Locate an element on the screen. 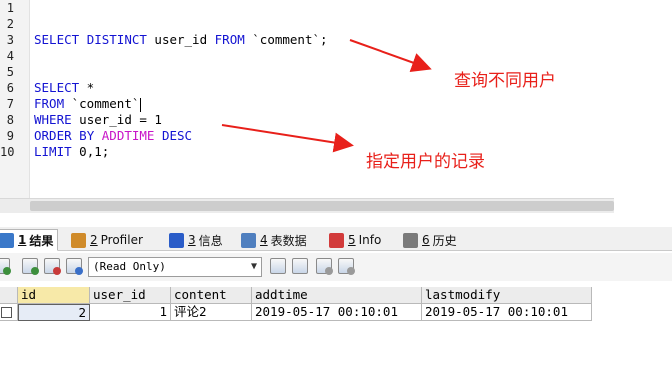  tab-label: Info is located at coordinates (370, 240).